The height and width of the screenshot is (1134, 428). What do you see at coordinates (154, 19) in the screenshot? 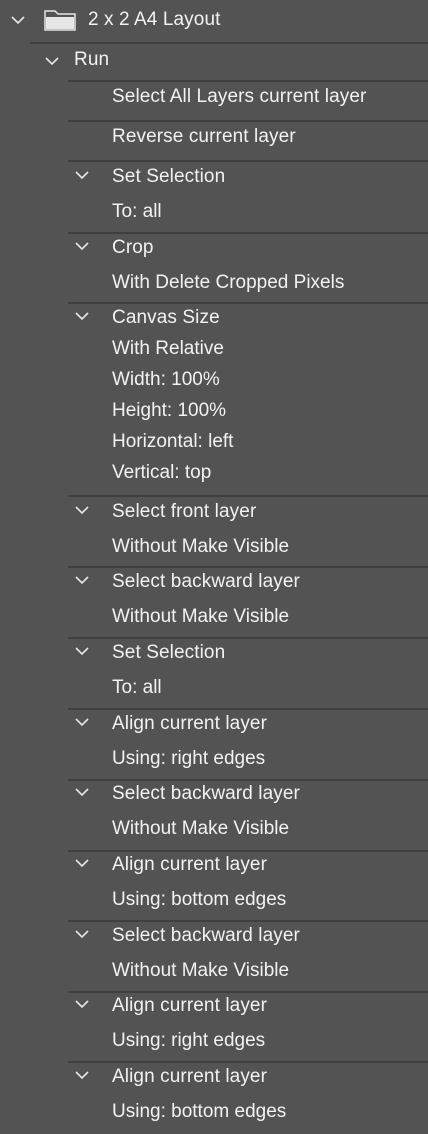
I see `action-set-name: 2 x 2 A4 Layout` at bounding box center [154, 19].